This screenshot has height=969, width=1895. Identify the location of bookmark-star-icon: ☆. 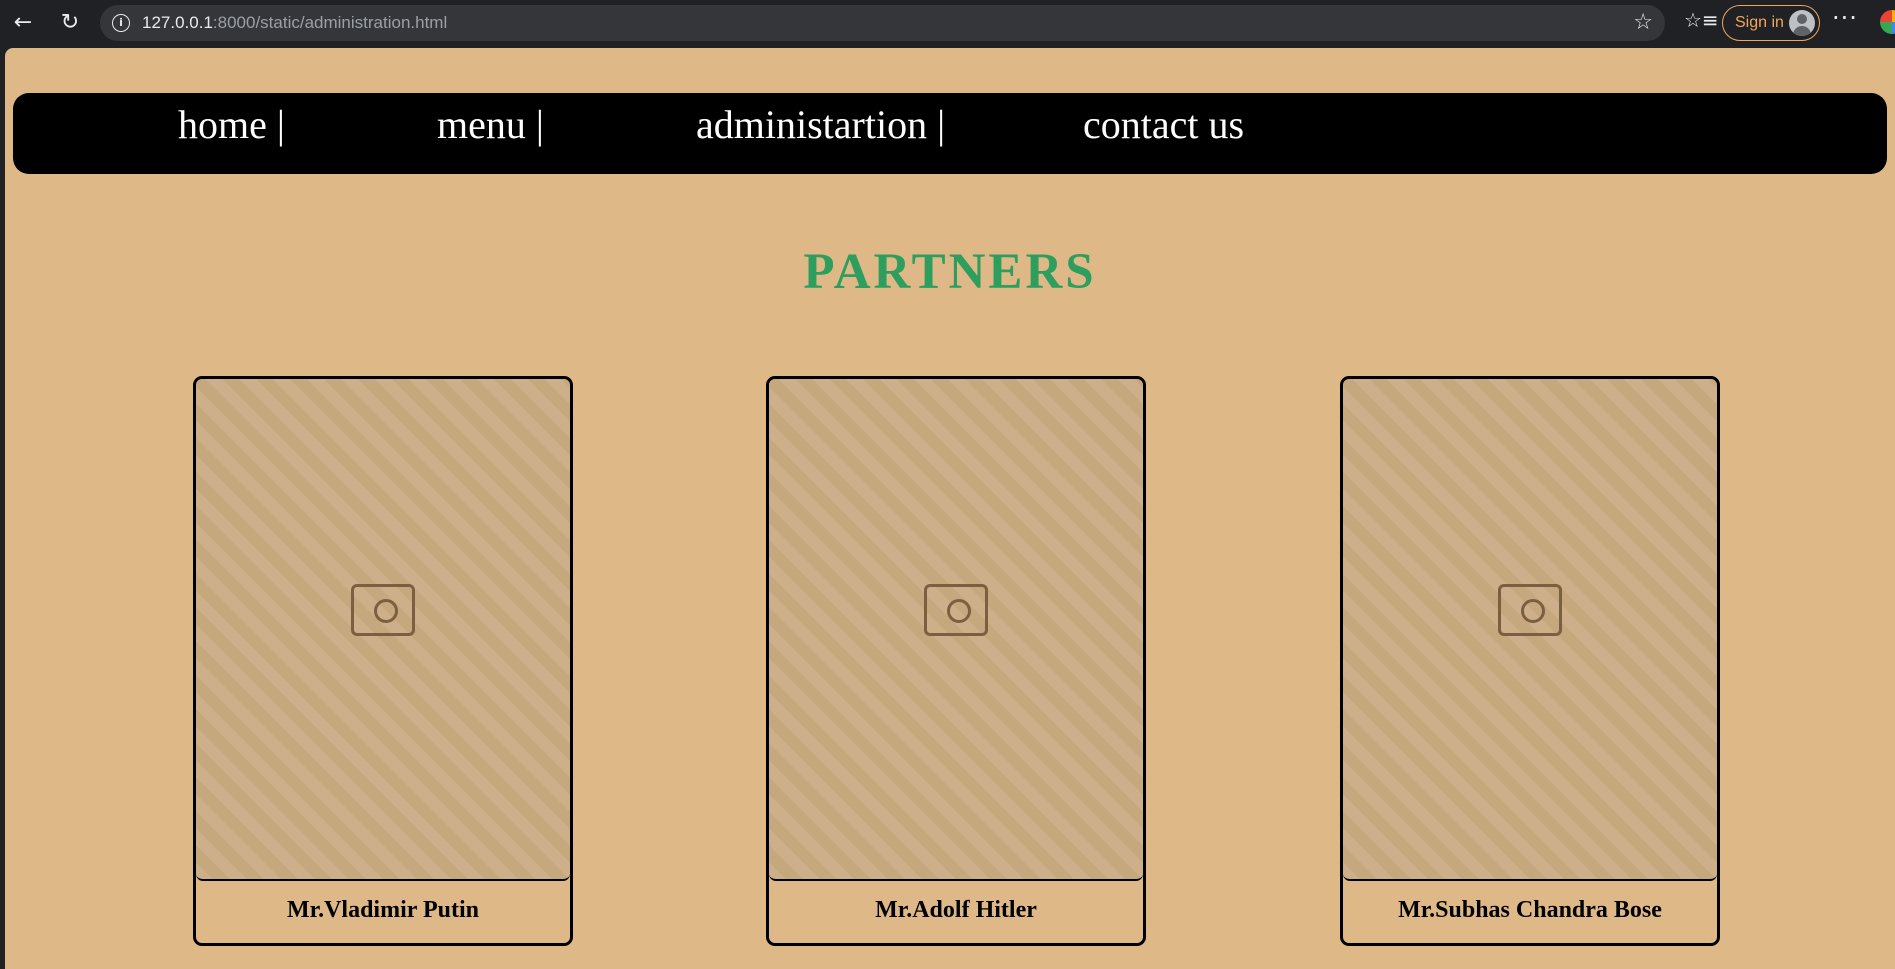
(1643, 22).